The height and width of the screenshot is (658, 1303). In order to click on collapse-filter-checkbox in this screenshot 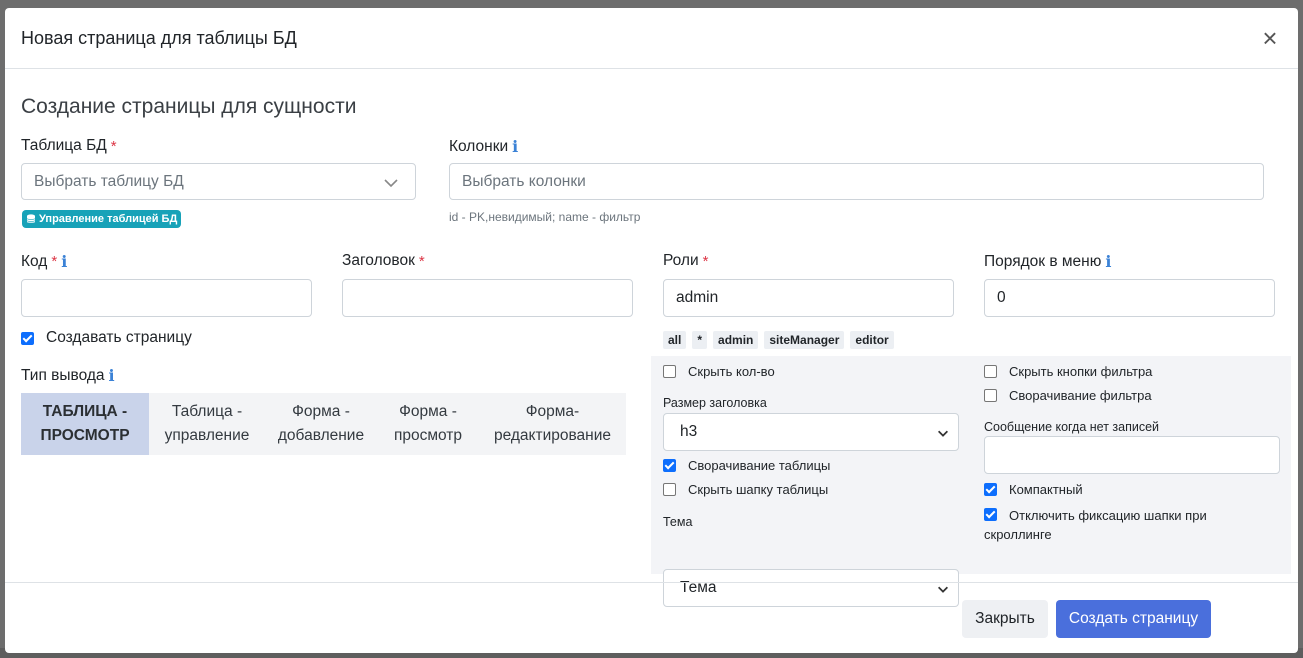, I will do `click(990, 395)`.